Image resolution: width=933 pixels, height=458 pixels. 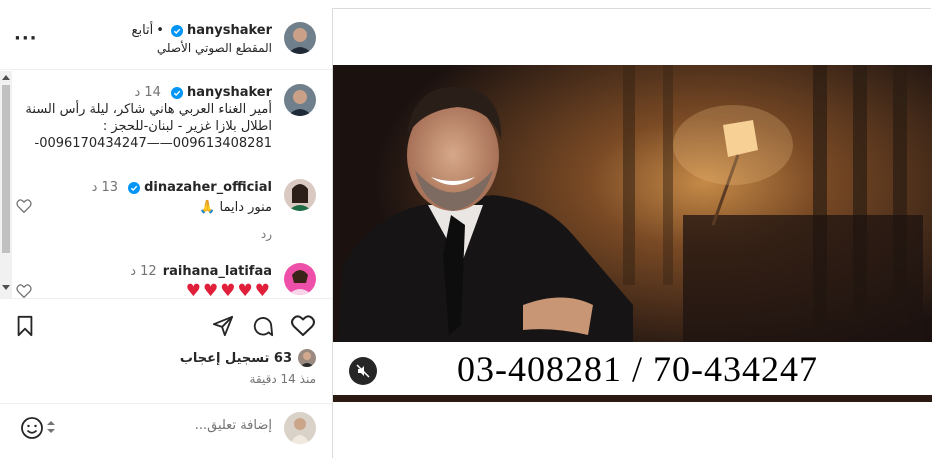 I want to click on comment-item: raihana_latifaa 12 د ♥♥♥♥♥, so click(x=166, y=280).